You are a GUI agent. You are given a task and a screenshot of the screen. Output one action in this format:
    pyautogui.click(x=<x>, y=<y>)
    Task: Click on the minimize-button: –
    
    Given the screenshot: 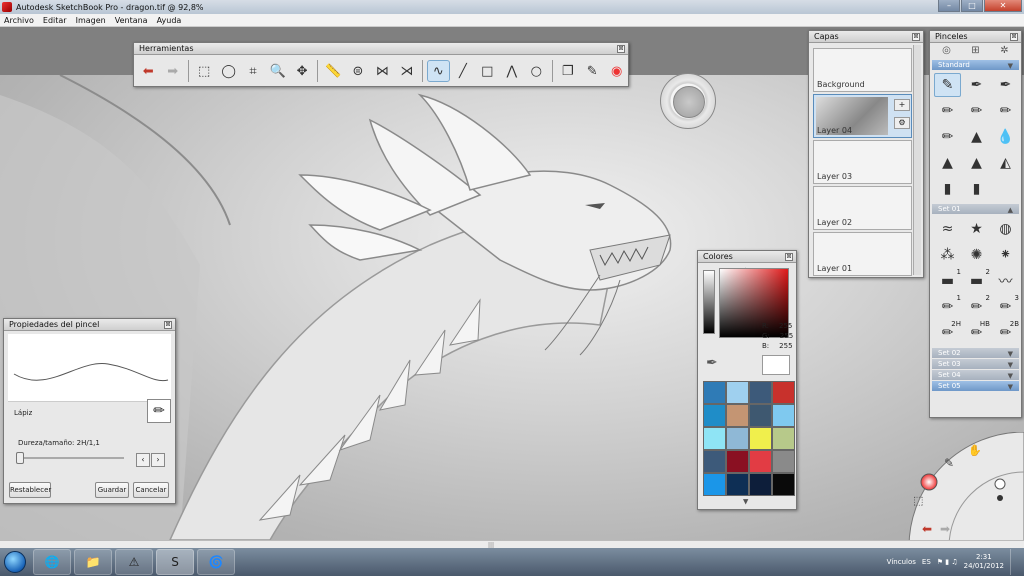 What is the action you would take?
    pyautogui.click(x=949, y=6)
    